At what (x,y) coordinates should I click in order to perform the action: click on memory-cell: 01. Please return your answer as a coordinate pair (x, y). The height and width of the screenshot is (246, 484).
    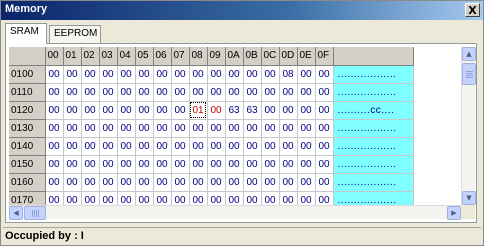
    Looking at the image, I should click on (198, 110).